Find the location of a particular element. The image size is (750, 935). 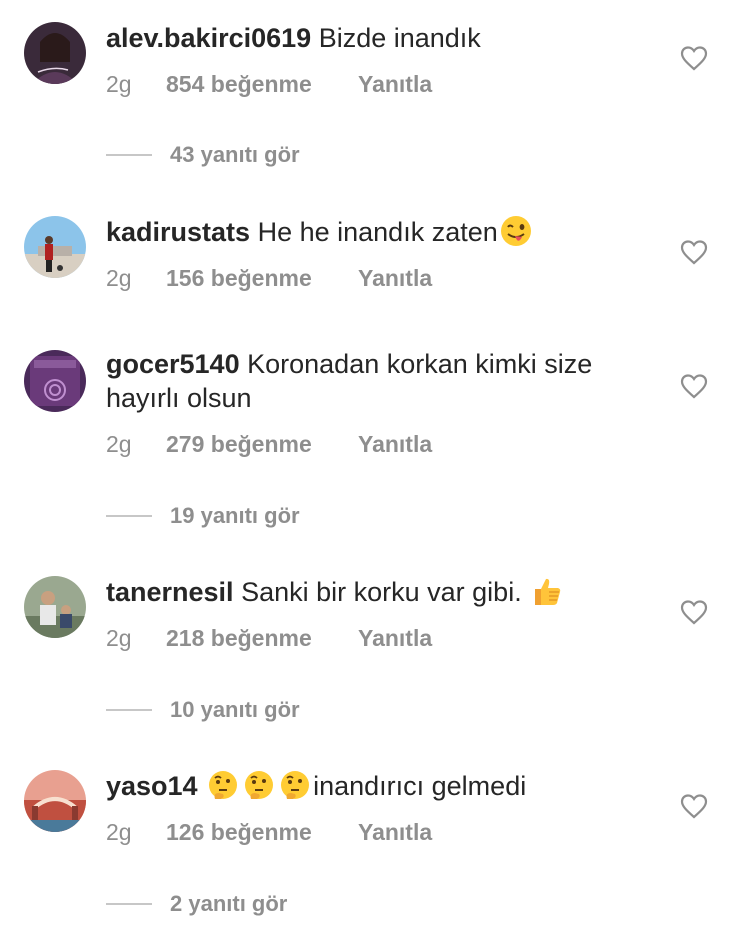

comment-text: yaso14 inandırıcı gelmedi is located at coordinates (376, 786).